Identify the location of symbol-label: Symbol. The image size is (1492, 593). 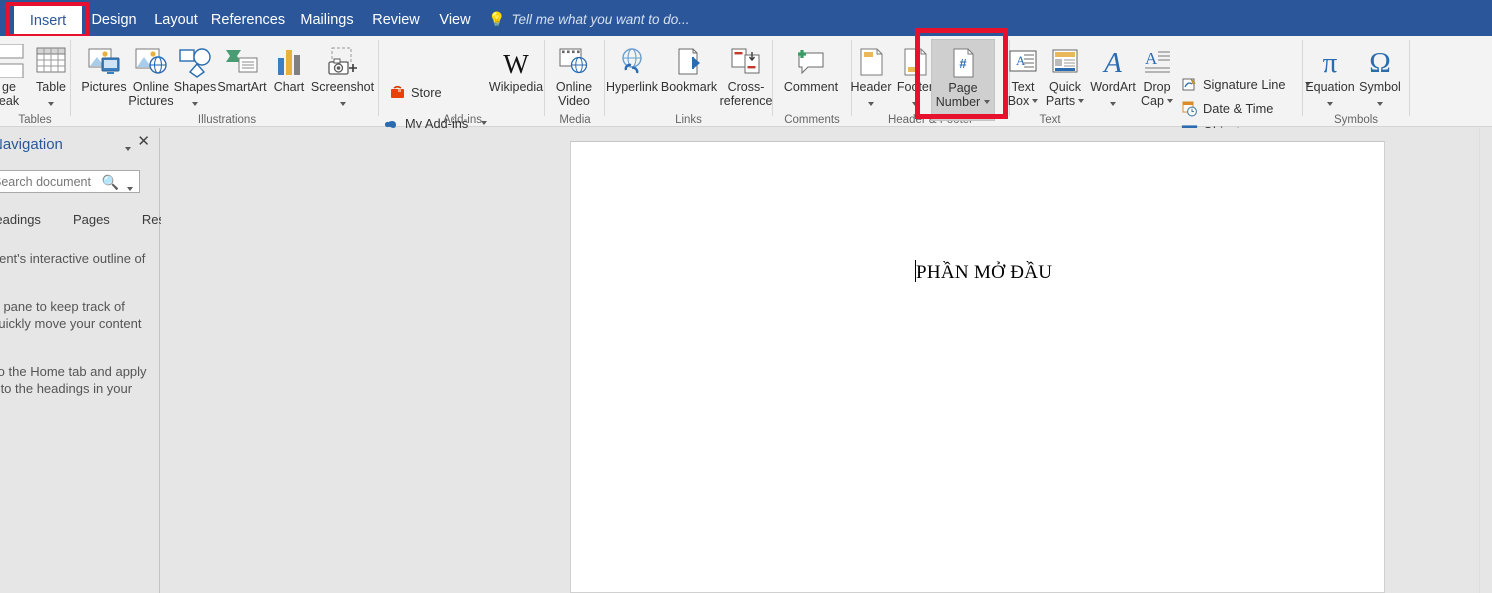
(1380, 87).